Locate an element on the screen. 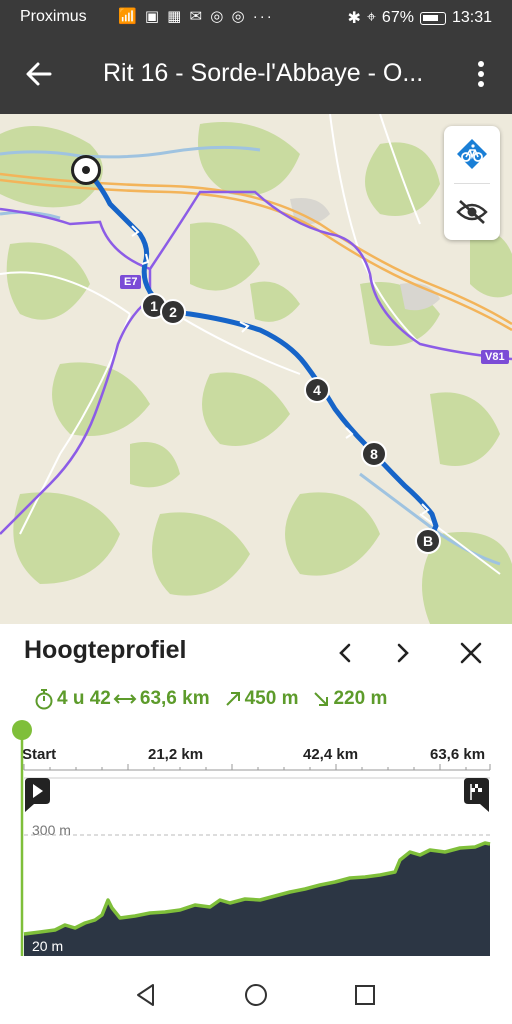 The width and height of the screenshot is (512, 1024). waypoint-marker-8: 8 is located at coordinates (374, 454).